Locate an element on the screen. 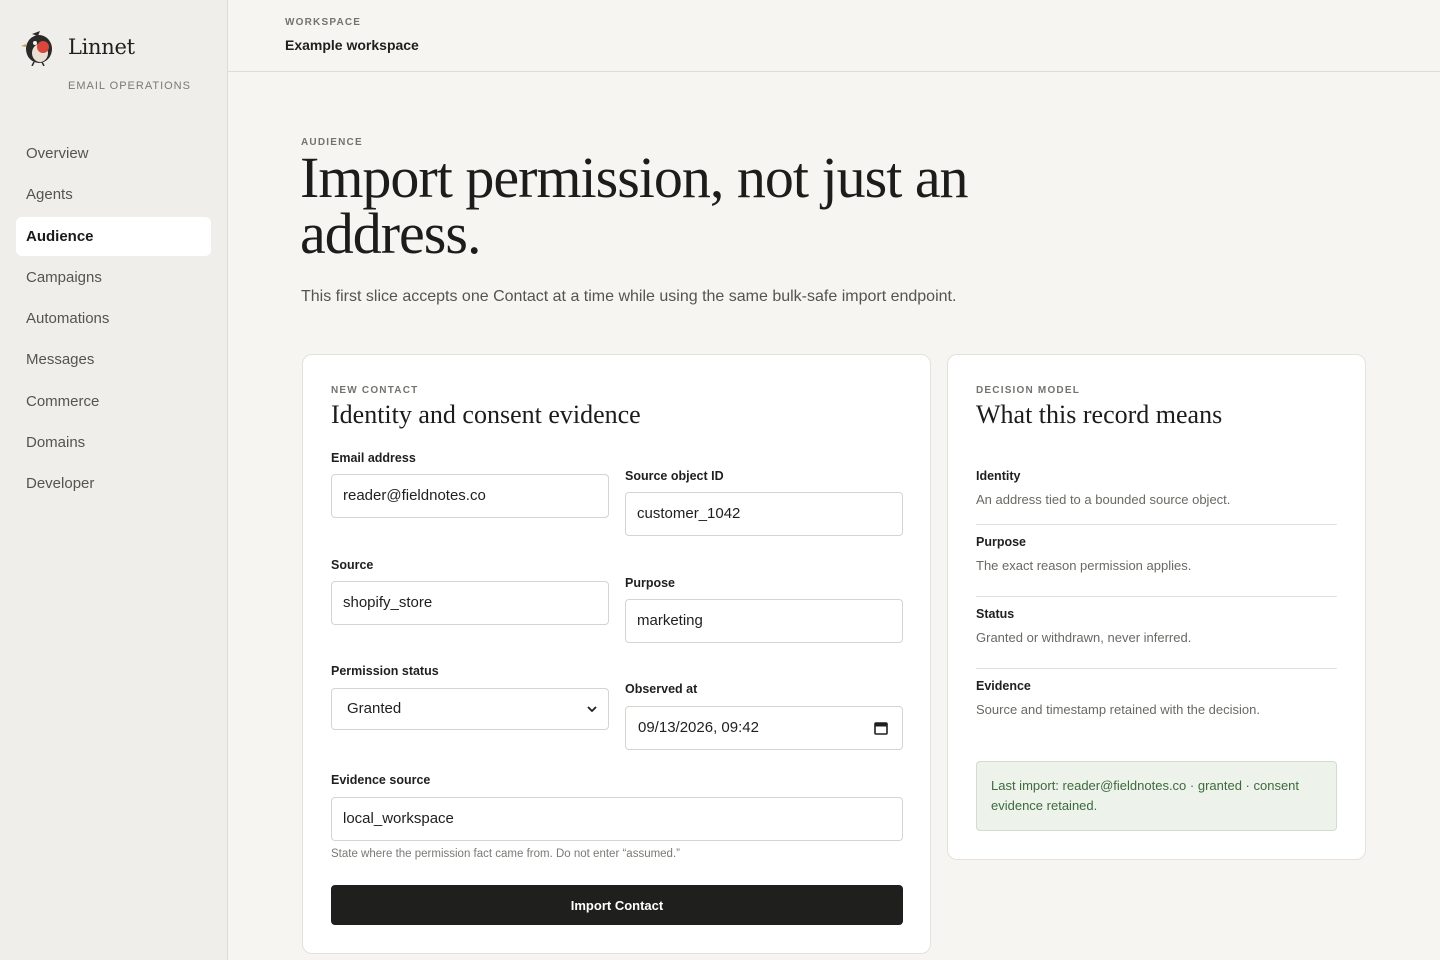 This screenshot has height=960, width=1440. sidebar-item-commerce: Commerce is located at coordinates (113, 401).